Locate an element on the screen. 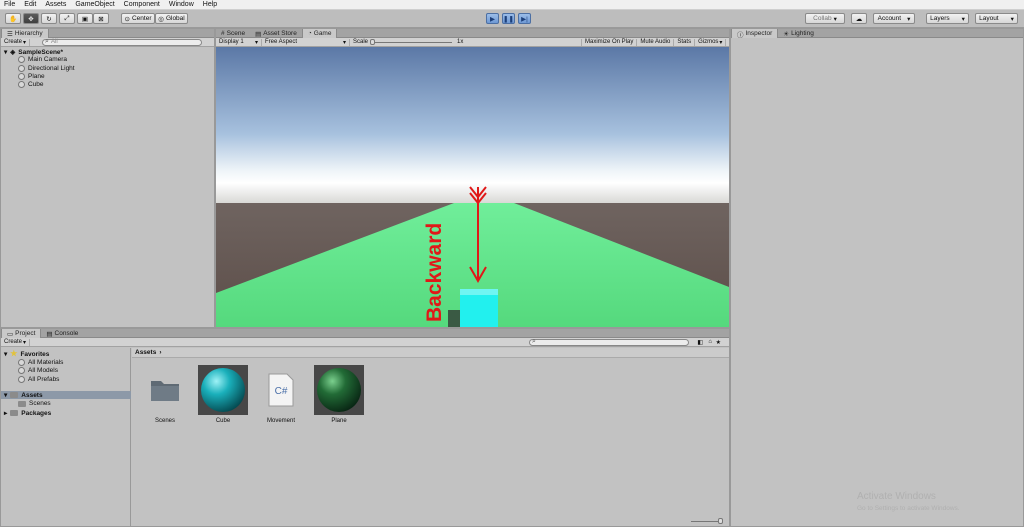 The image size is (1024, 527). menu-window: Window is located at coordinates (181, 4).